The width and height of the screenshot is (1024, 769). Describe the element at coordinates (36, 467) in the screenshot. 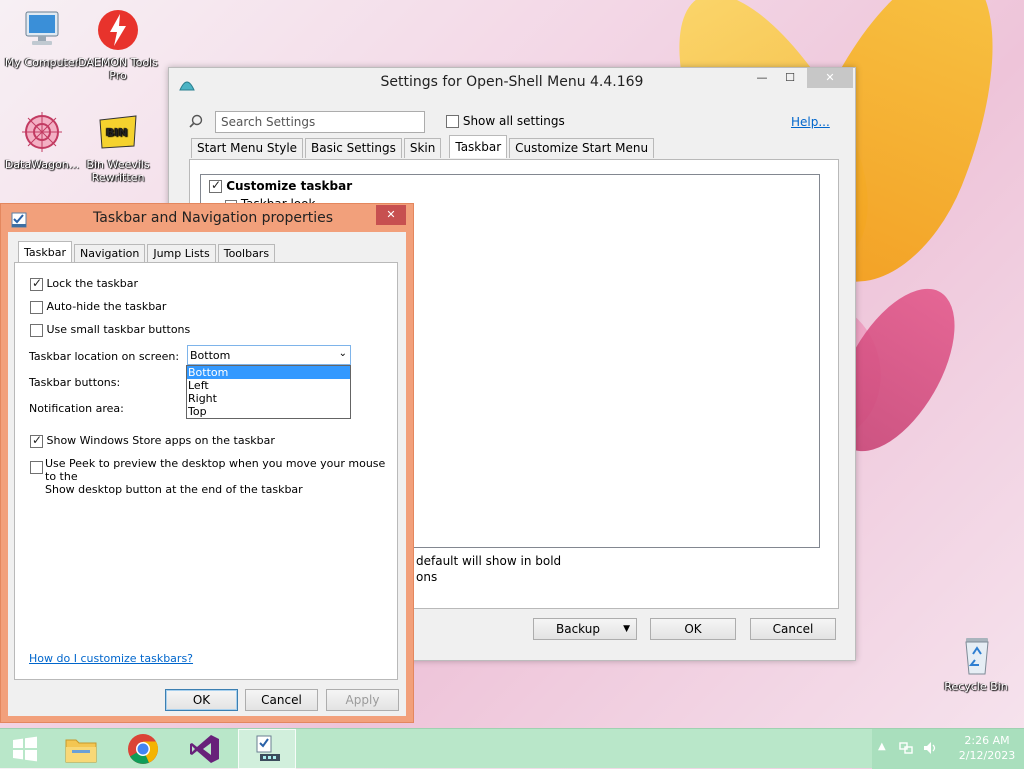

I see `peek-checkbox` at that location.